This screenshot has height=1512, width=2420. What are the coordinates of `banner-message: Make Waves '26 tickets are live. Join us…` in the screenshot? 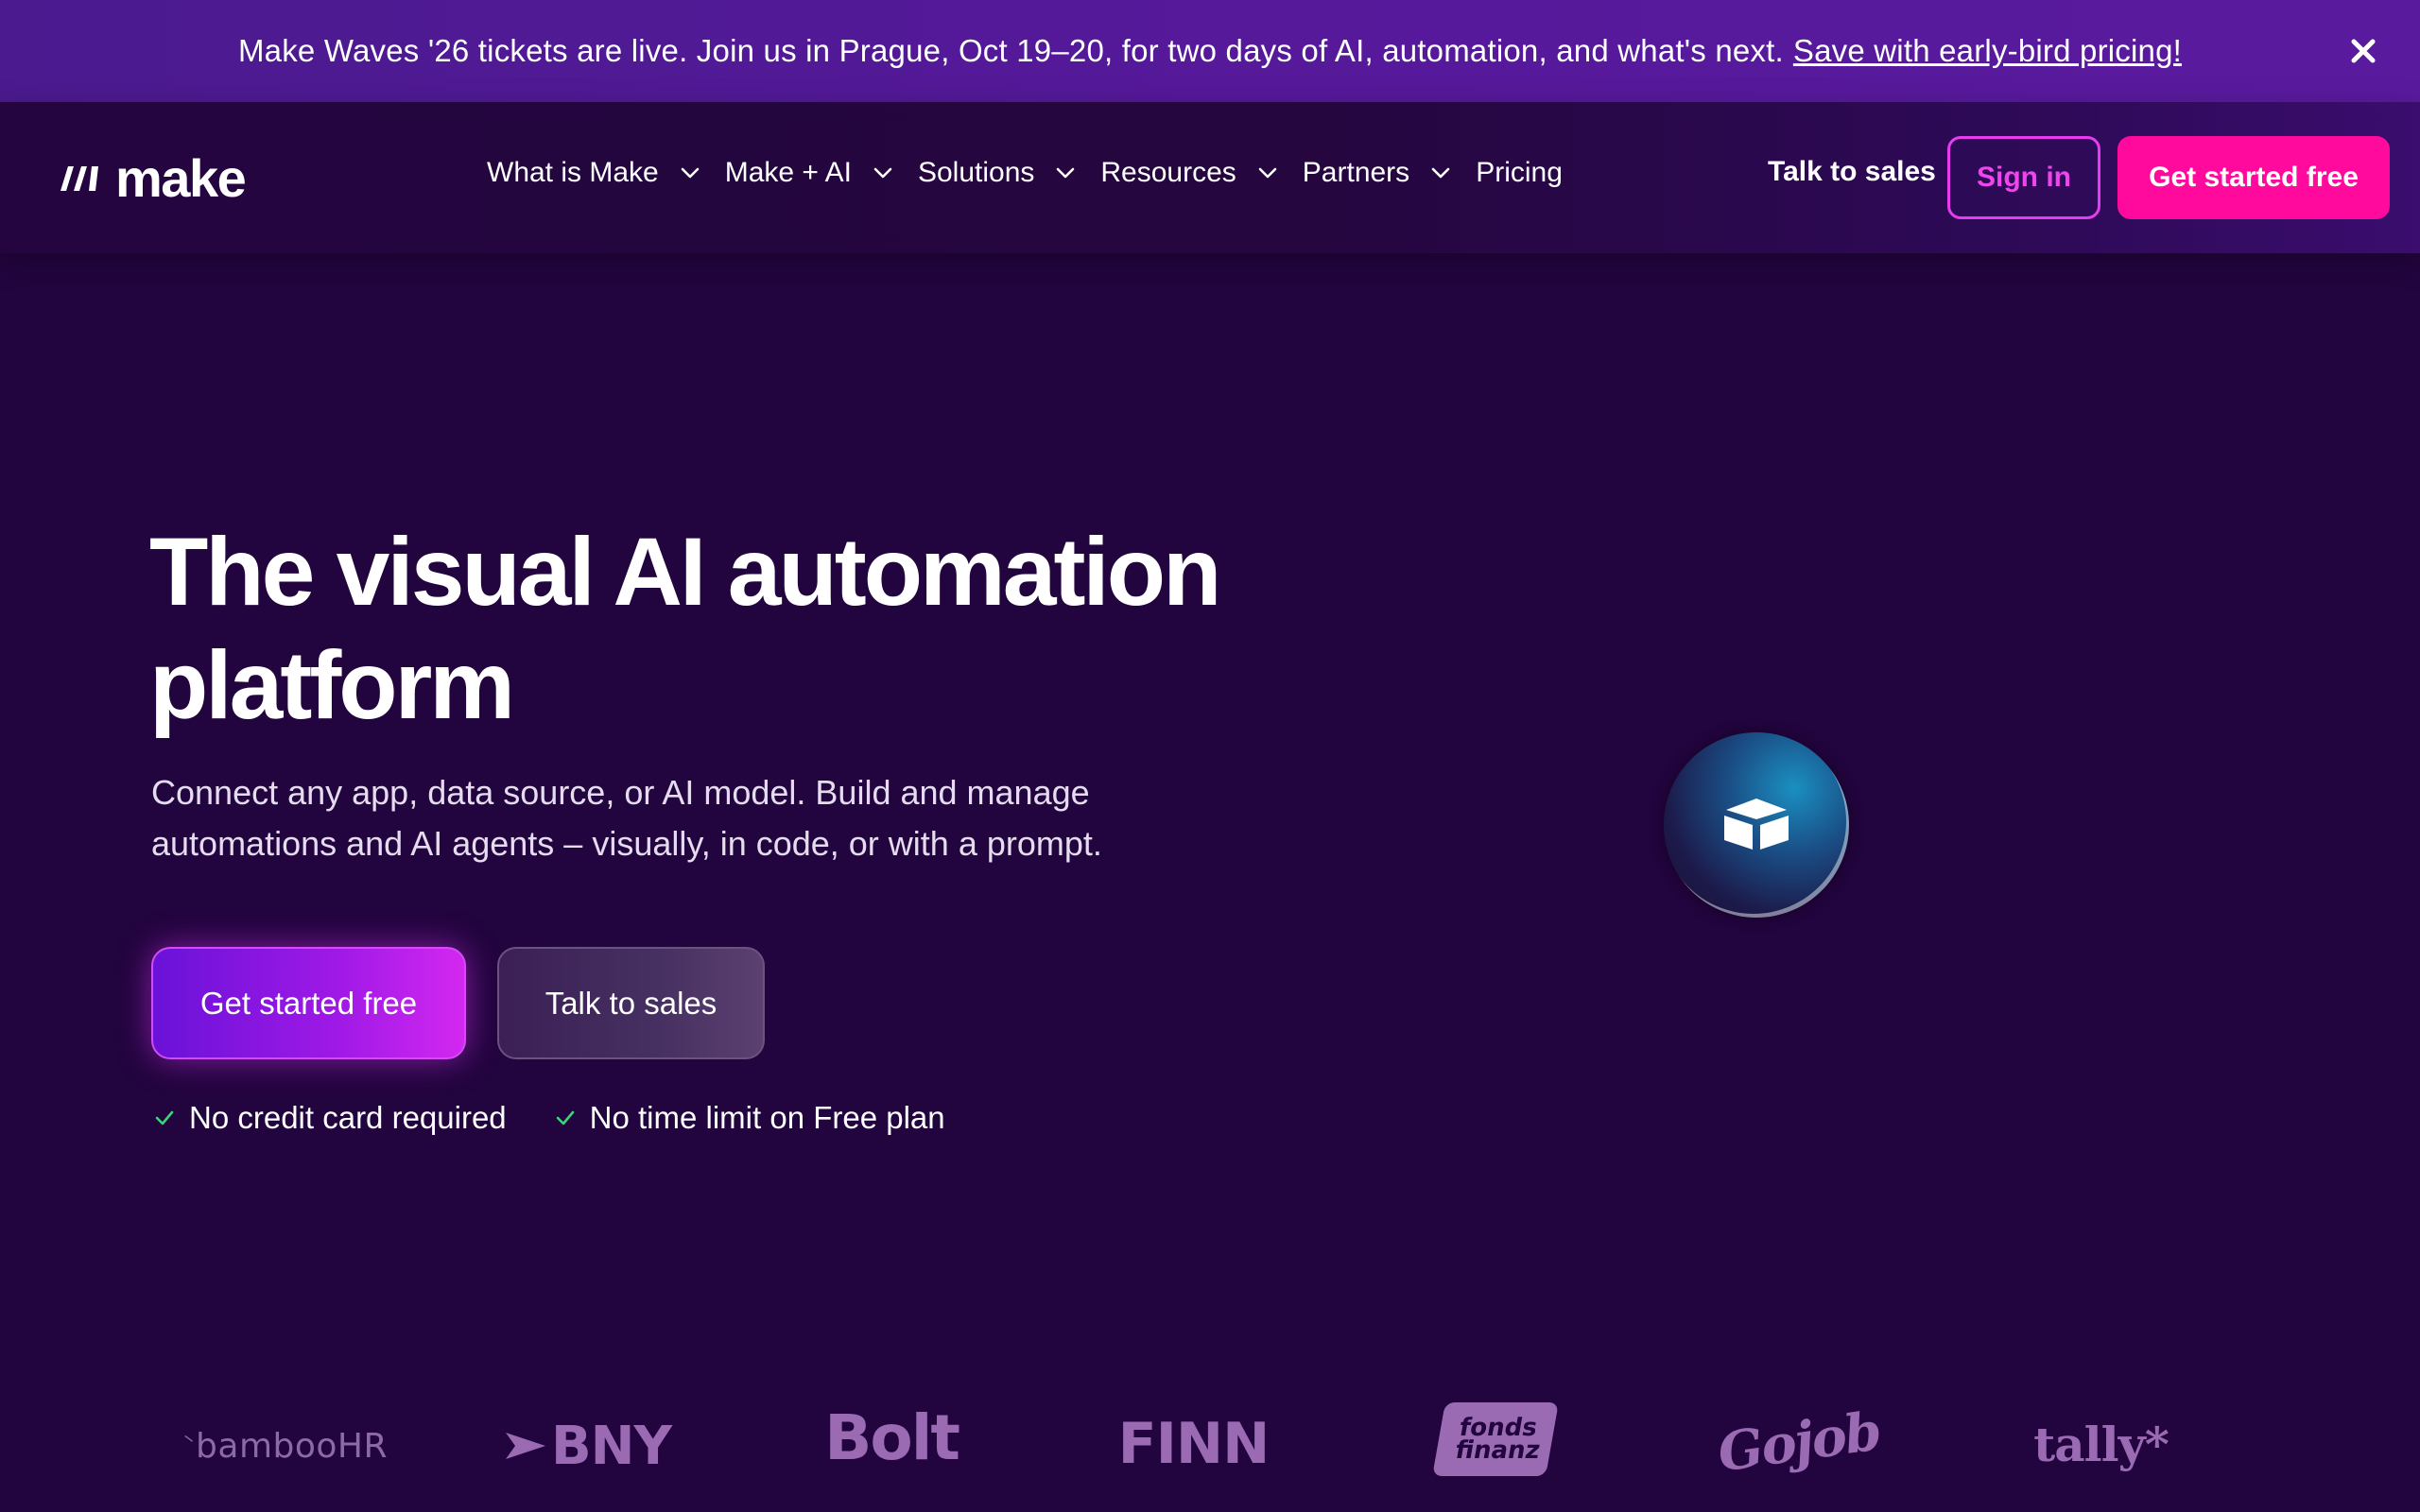 It's located at (1011, 50).